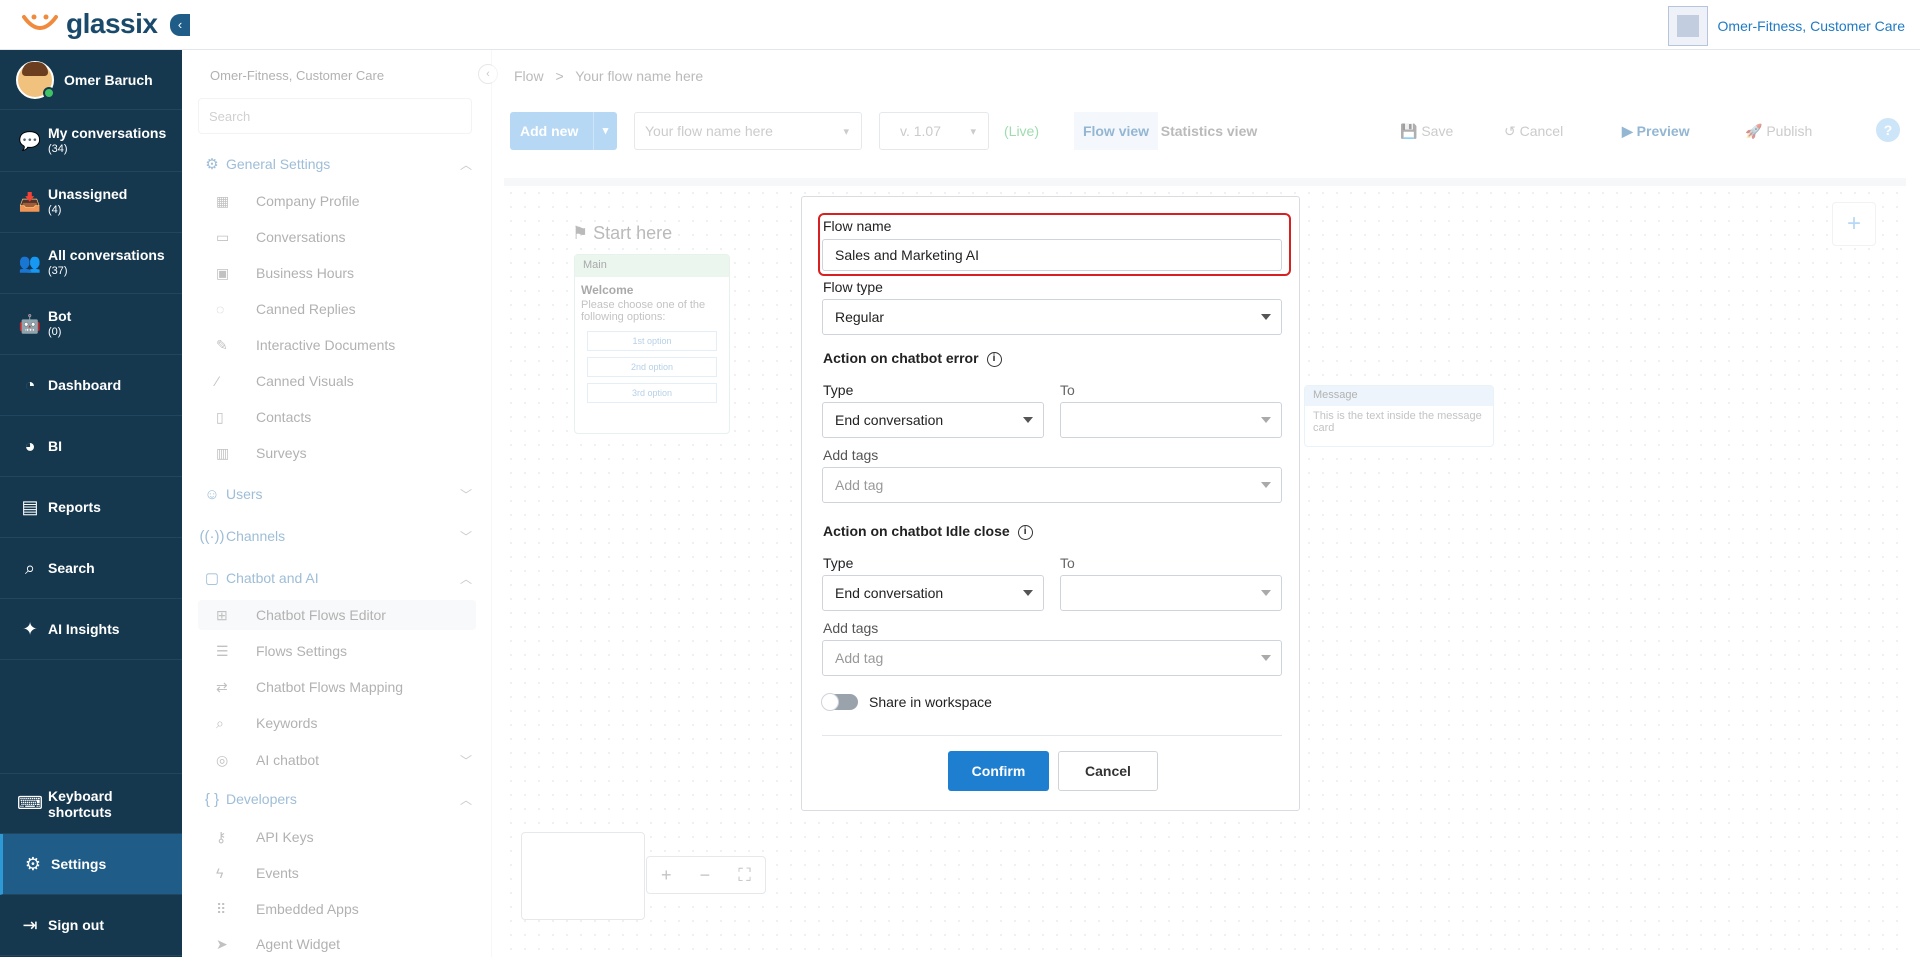 Image resolution: width=1920 pixels, height=959 pixels. Describe the element at coordinates (337, 417) in the screenshot. I see `settings-item-contacts: ▯ Contacts` at that location.